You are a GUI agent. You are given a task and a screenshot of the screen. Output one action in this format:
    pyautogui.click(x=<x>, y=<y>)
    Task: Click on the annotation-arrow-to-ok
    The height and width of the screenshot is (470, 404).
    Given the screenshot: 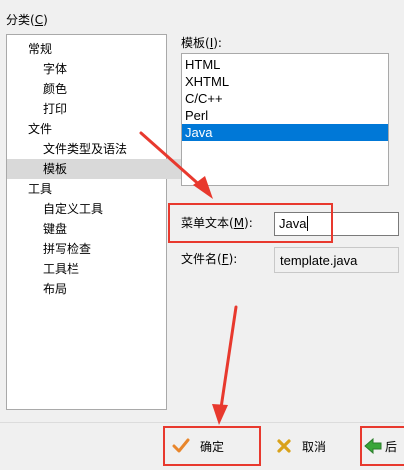 What is the action you would take?
    pyautogui.click(x=225, y=365)
    